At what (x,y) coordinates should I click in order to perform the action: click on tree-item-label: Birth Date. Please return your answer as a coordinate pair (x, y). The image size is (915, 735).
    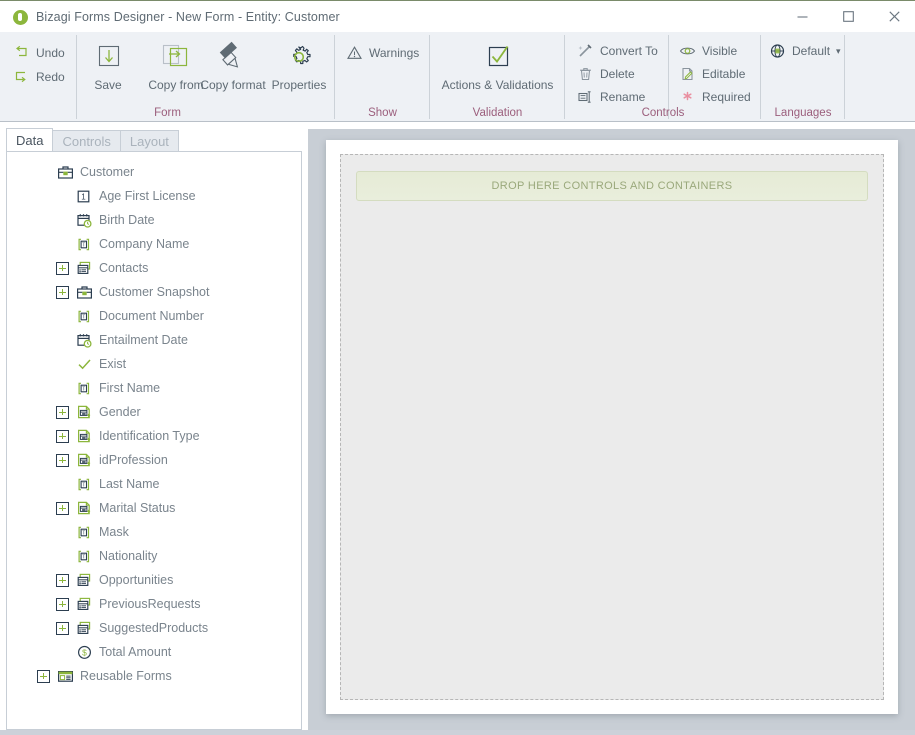
    Looking at the image, I should click on (127, 219).